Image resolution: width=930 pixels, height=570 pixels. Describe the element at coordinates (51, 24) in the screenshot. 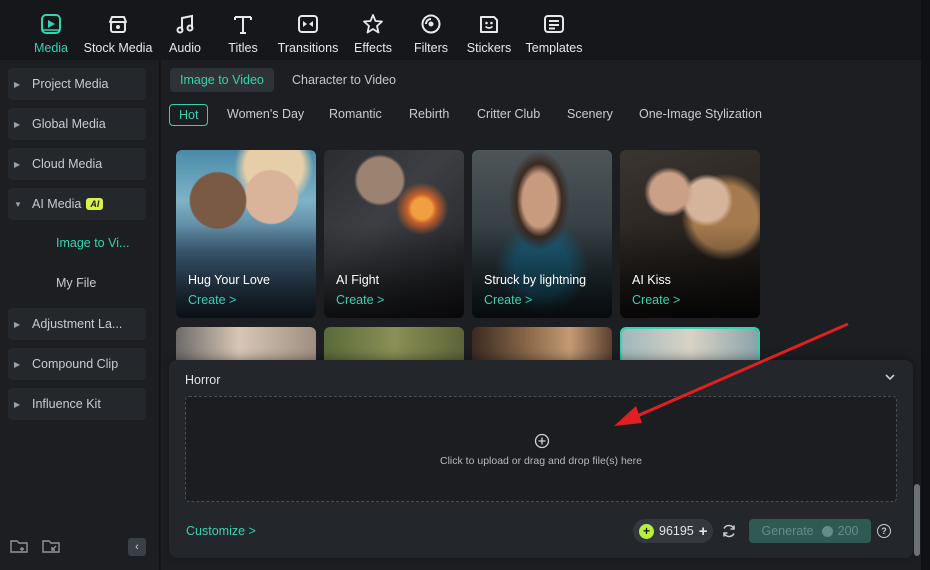

I see `media-icon` at that location.